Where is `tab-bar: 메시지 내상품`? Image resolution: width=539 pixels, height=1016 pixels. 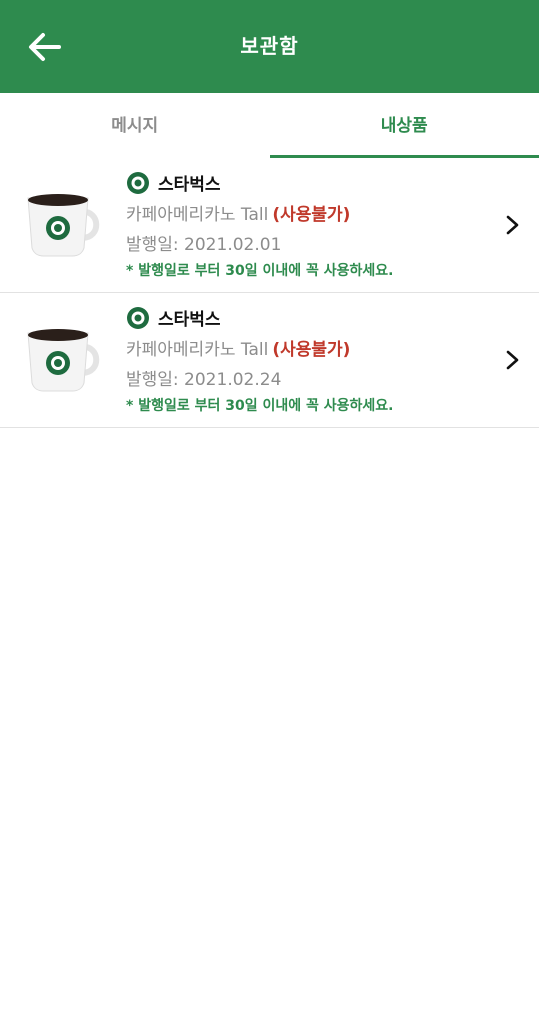 tab-bar: 메시지 내상품 is located at coordinates (269, 125).